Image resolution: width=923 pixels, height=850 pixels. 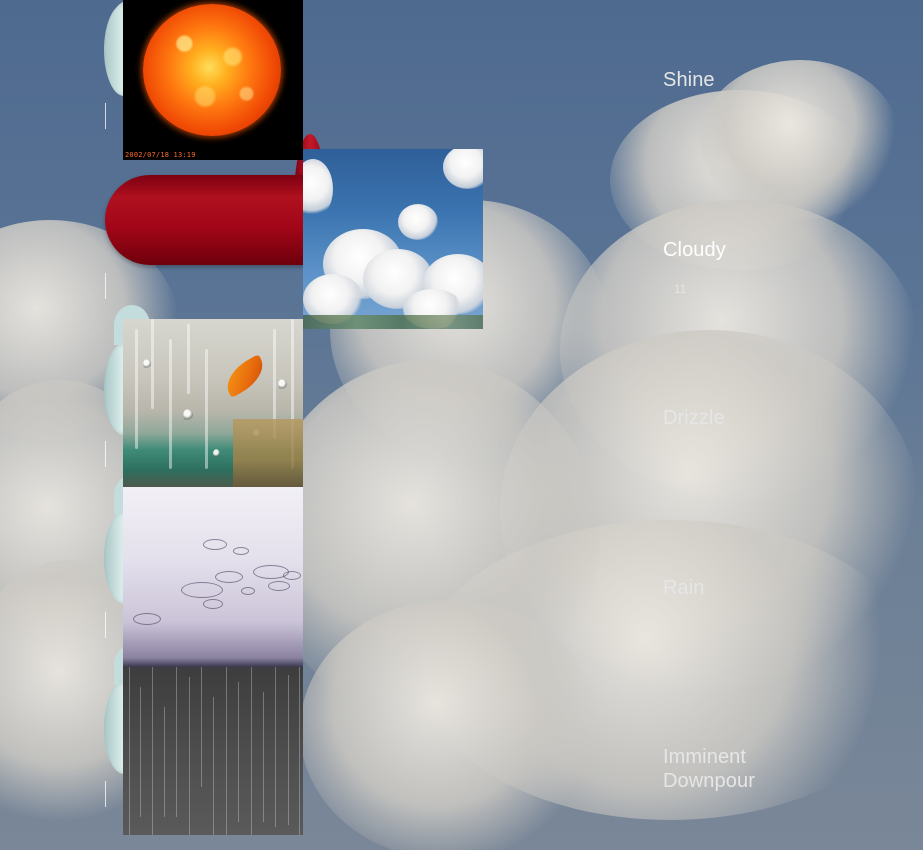 I want to click on tab-cylinder-cloudy-active, so click(x=205, y=220).